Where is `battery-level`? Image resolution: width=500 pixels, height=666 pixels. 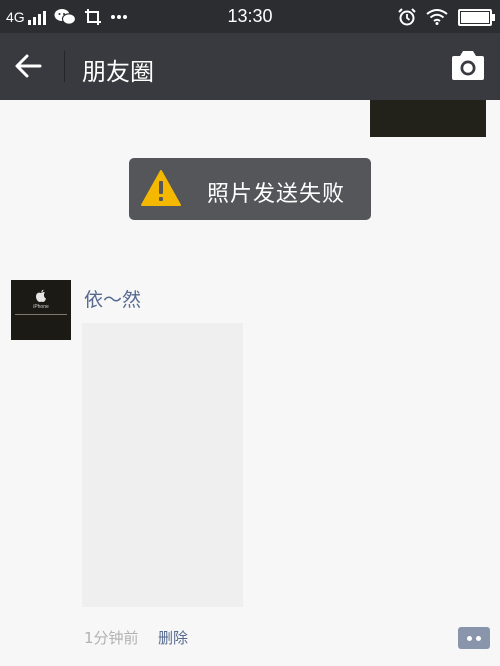
battery-level is located at coordinates (475, 17).